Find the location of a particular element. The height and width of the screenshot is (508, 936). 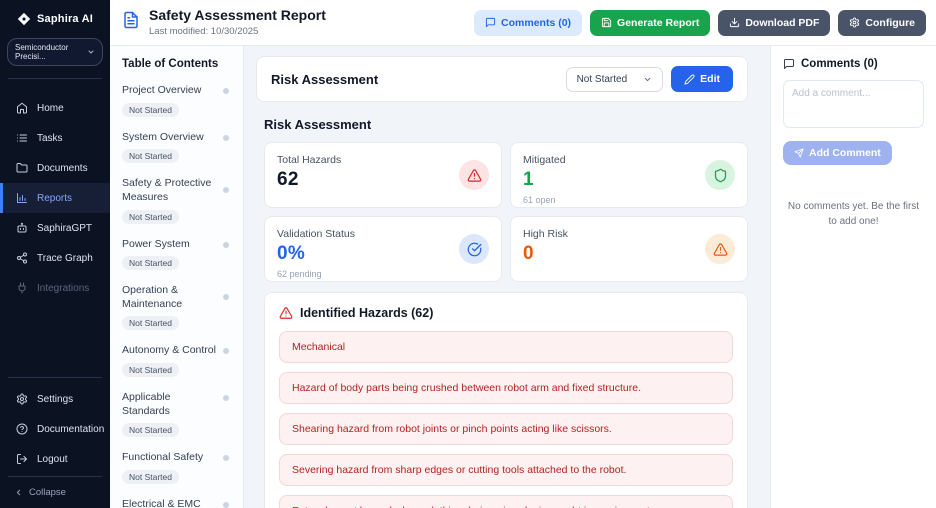

plug-icon is located at coordinates (22, 288).